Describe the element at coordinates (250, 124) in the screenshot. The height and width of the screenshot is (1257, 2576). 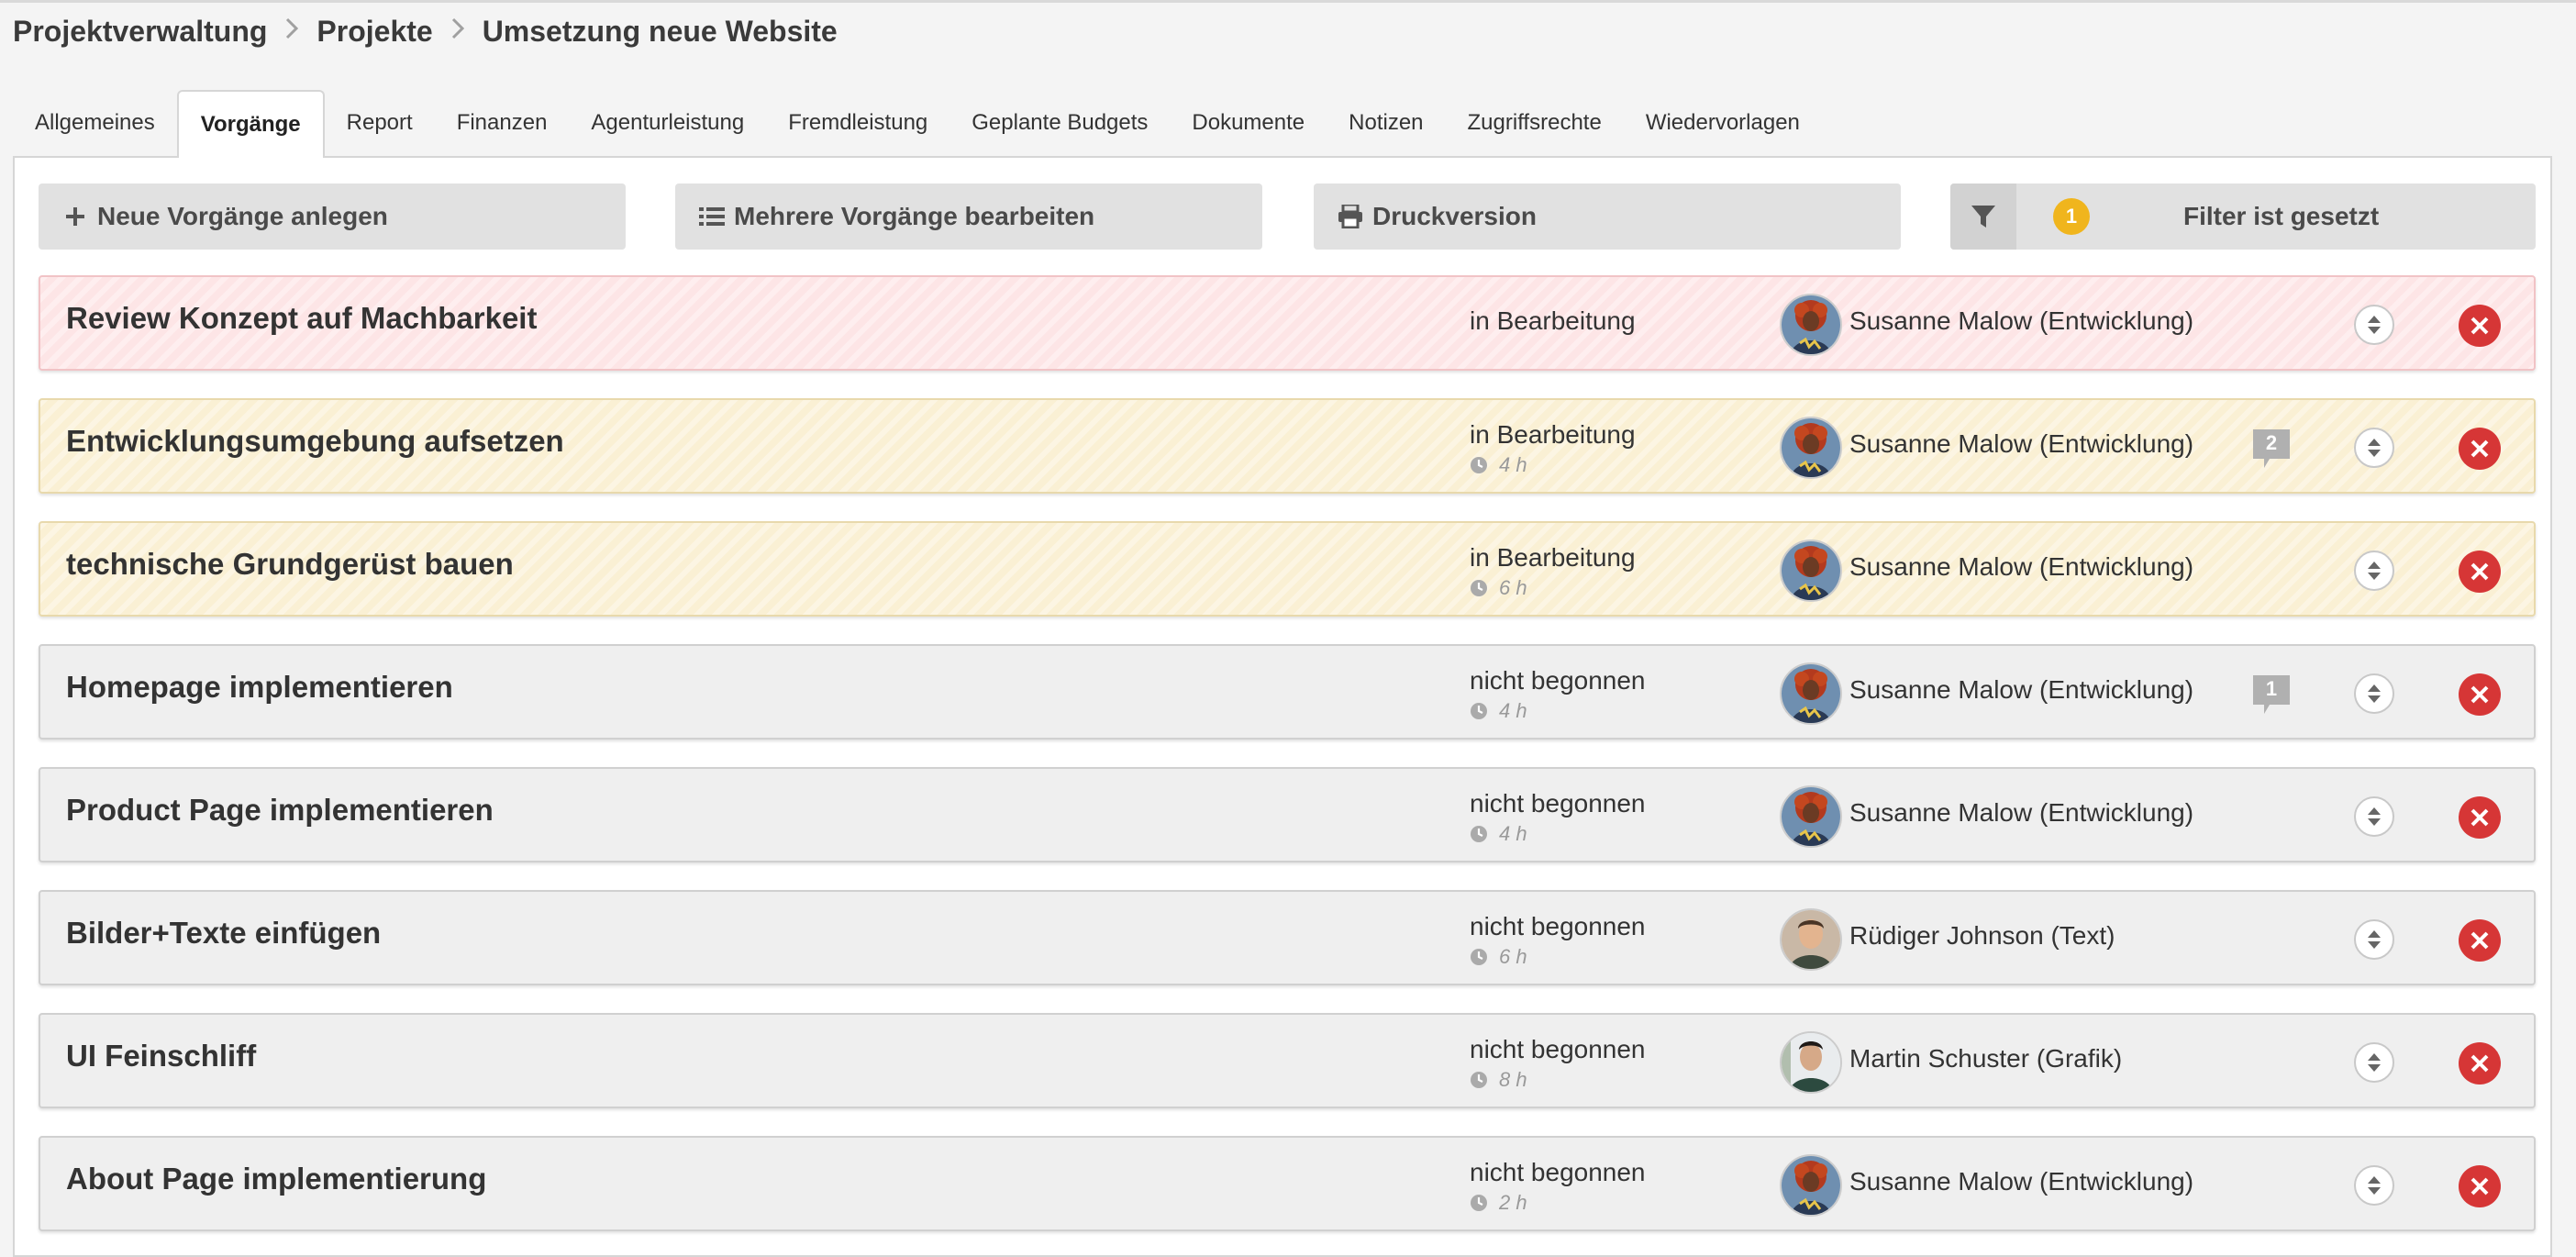
I see `tab-vorgaenge: Vorgänge` at that location.